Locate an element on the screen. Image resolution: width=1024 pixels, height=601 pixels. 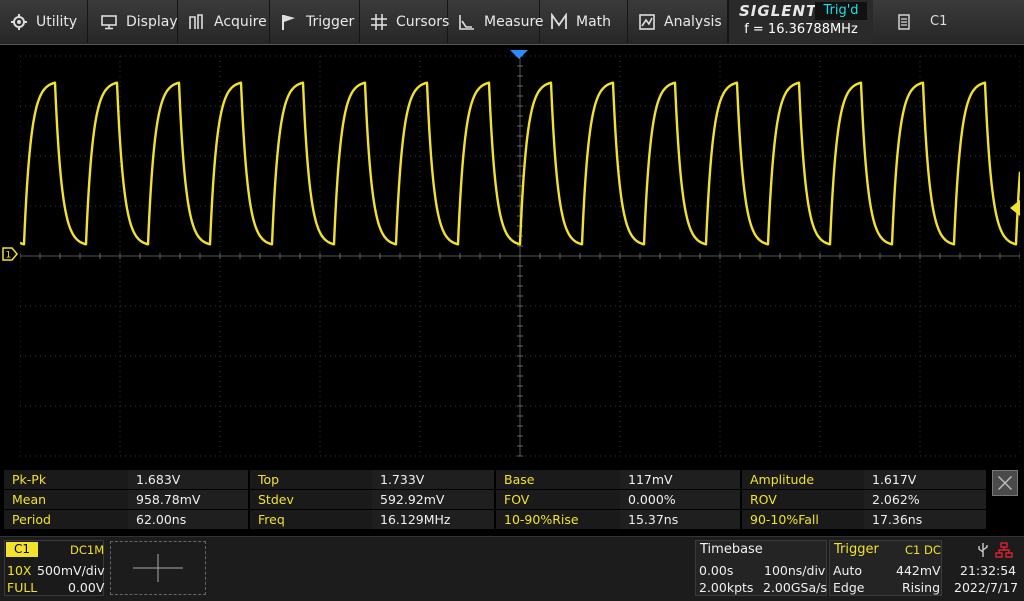
menu-analysis-label: Analysis is located at coordinates (693, 21).